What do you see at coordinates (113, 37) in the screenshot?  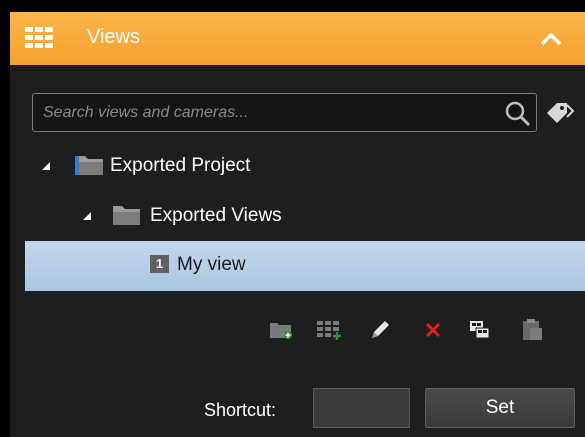 I see `panel-title: Views` at bounding box center [113, 37].